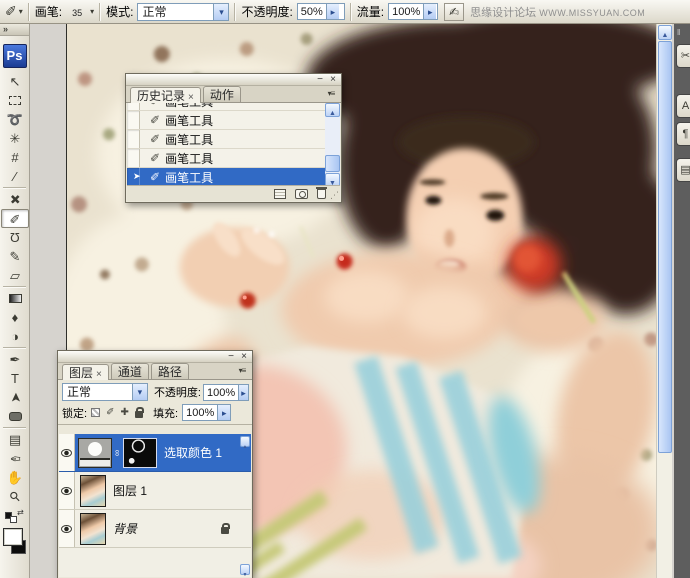  I want to click on path-selection-tool: ➤, so click(15, 397).